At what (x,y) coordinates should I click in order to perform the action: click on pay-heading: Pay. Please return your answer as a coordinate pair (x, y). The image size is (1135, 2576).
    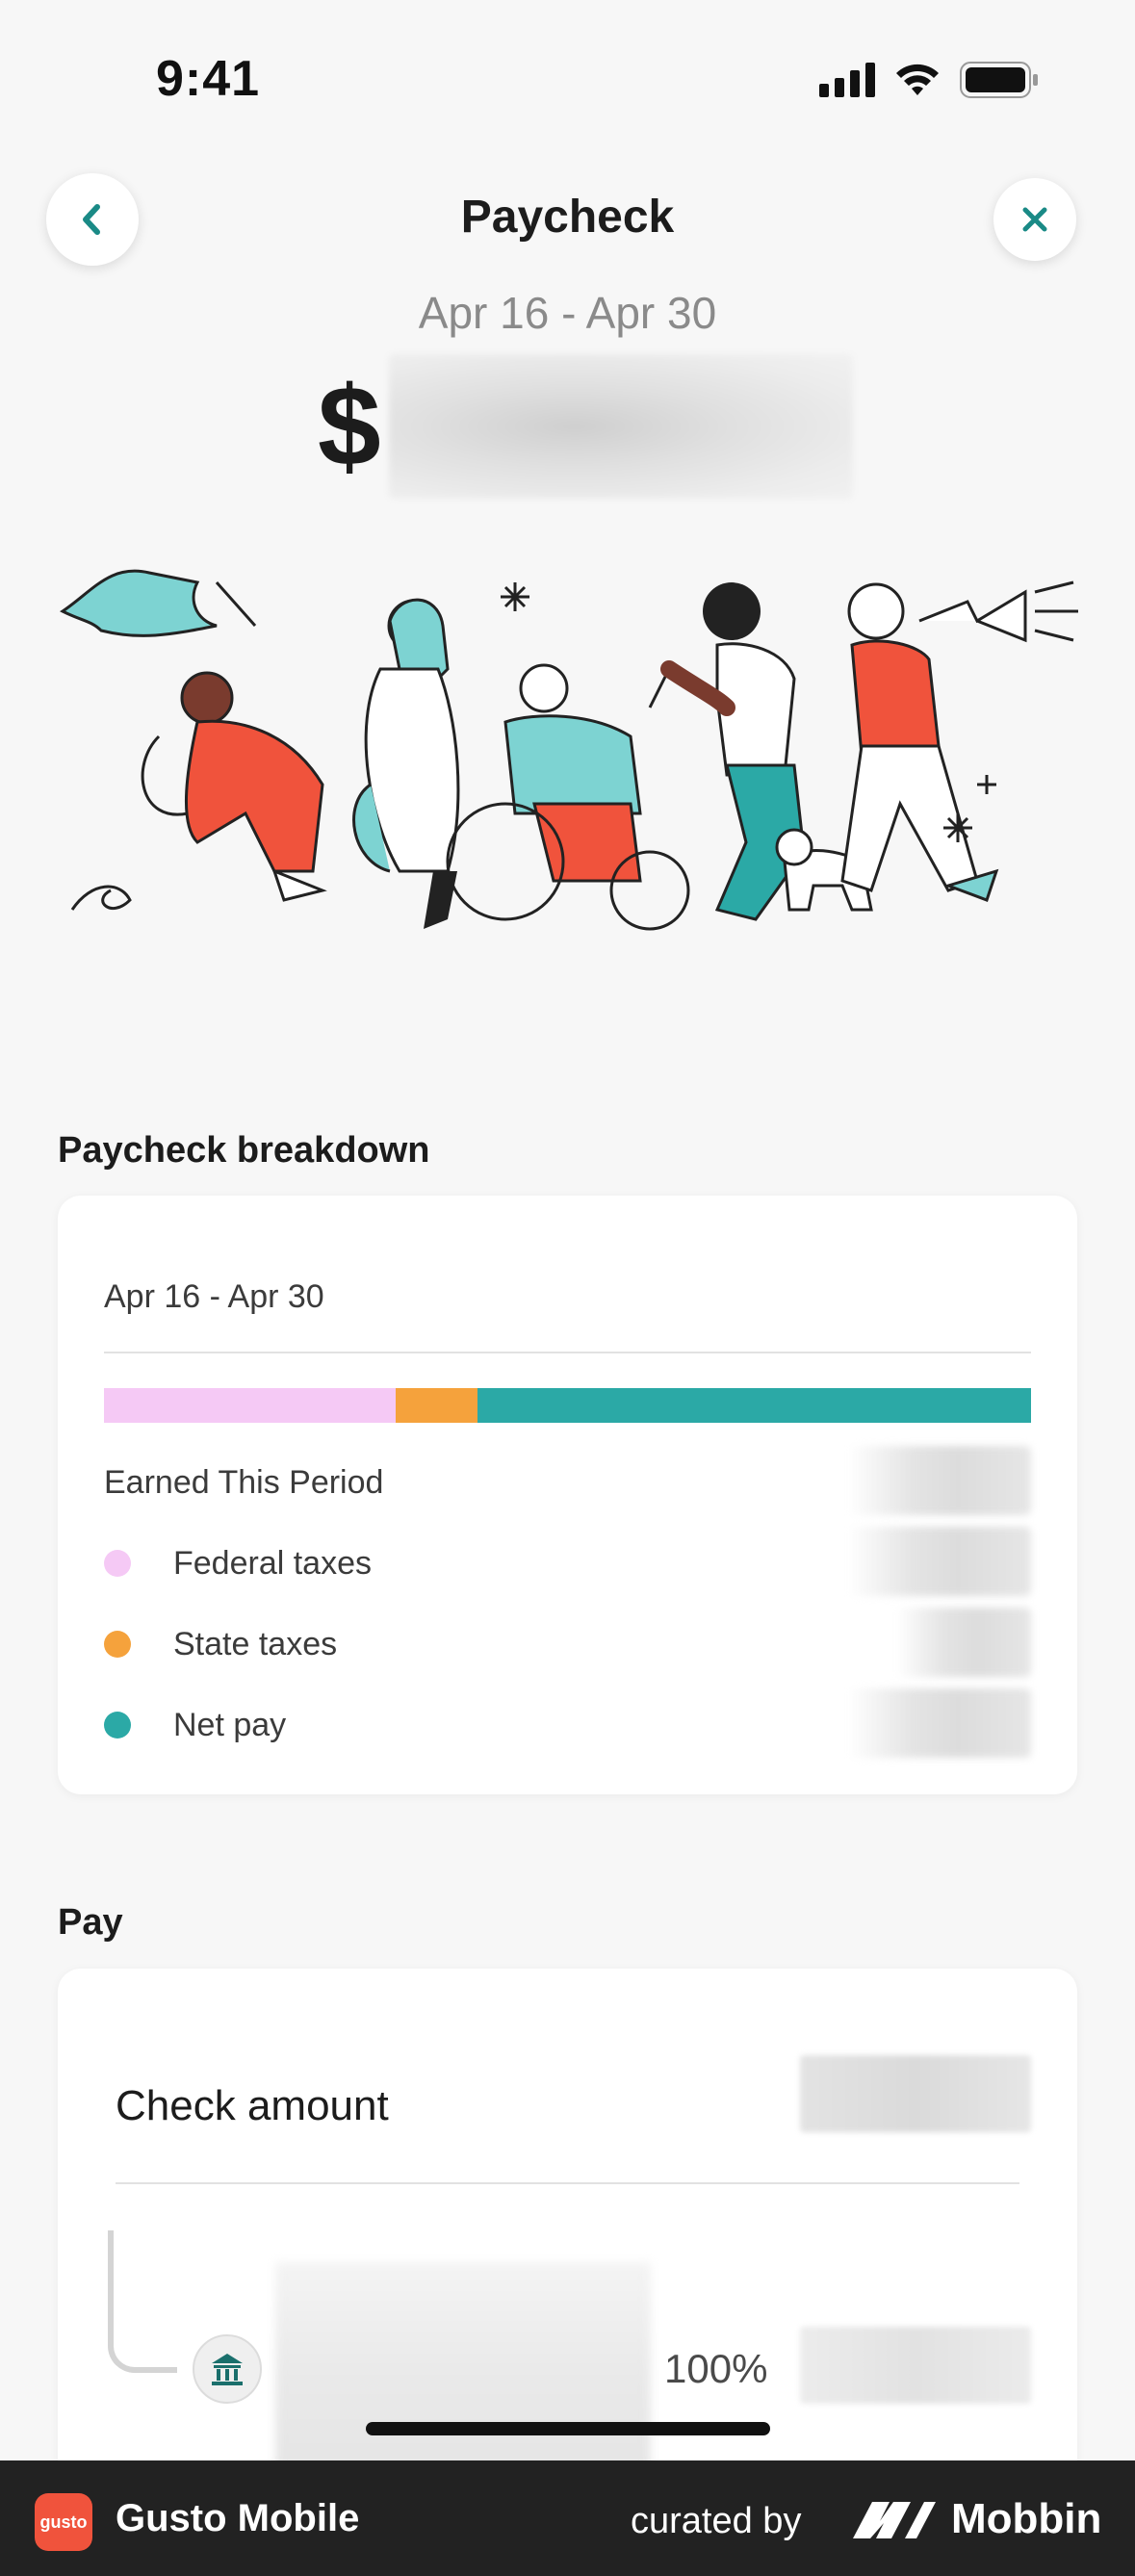
    Looking at the image, I should click on (90, 1923).